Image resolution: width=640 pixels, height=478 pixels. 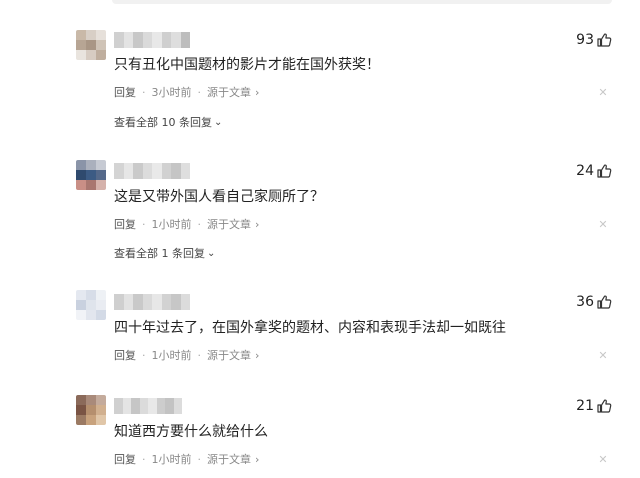 I want to click on like-button: 24, so click(x=594, y=171).